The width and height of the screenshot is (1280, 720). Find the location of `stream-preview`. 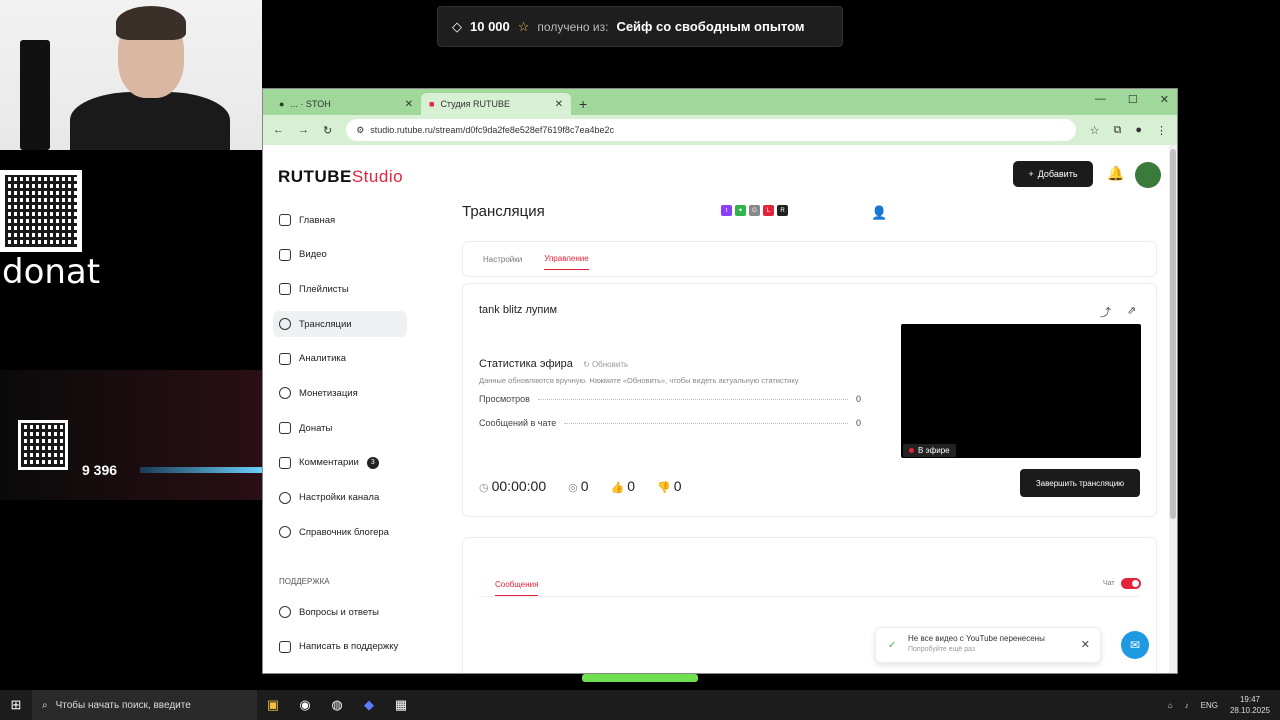

stream-preview is located at coordinates (1021, 391).